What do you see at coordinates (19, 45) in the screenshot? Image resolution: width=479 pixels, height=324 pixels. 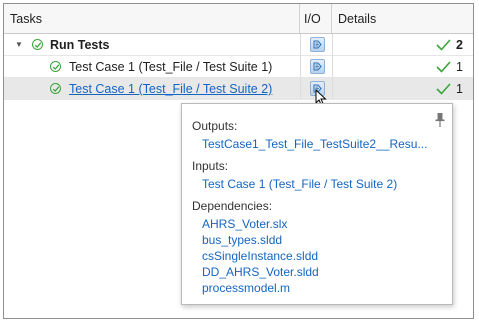 I see `caret-down-icon: ▼` at bounding box center [19, 45].